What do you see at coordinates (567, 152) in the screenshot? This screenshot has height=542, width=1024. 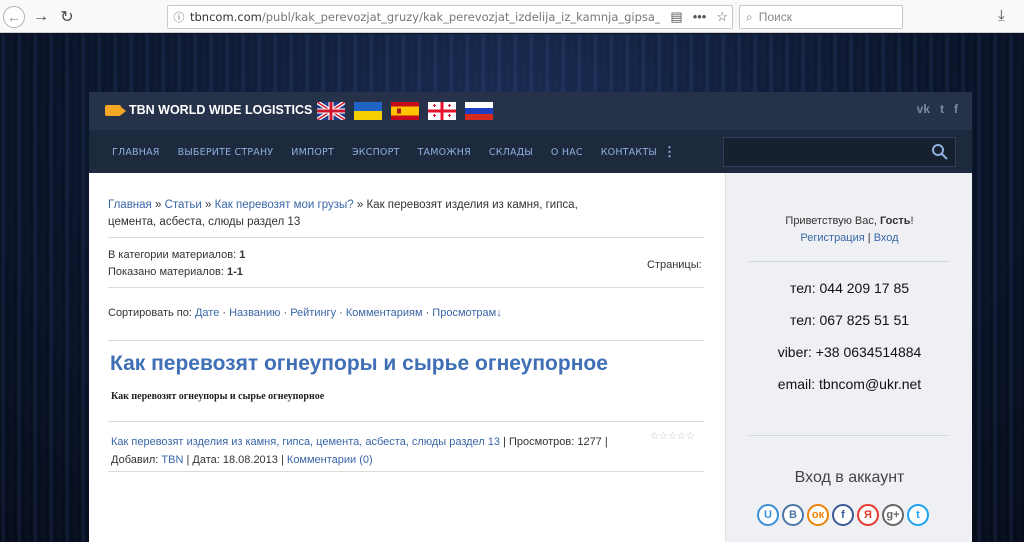 I see `menu-item-about: О НАС` at bounding box center [567, 152].